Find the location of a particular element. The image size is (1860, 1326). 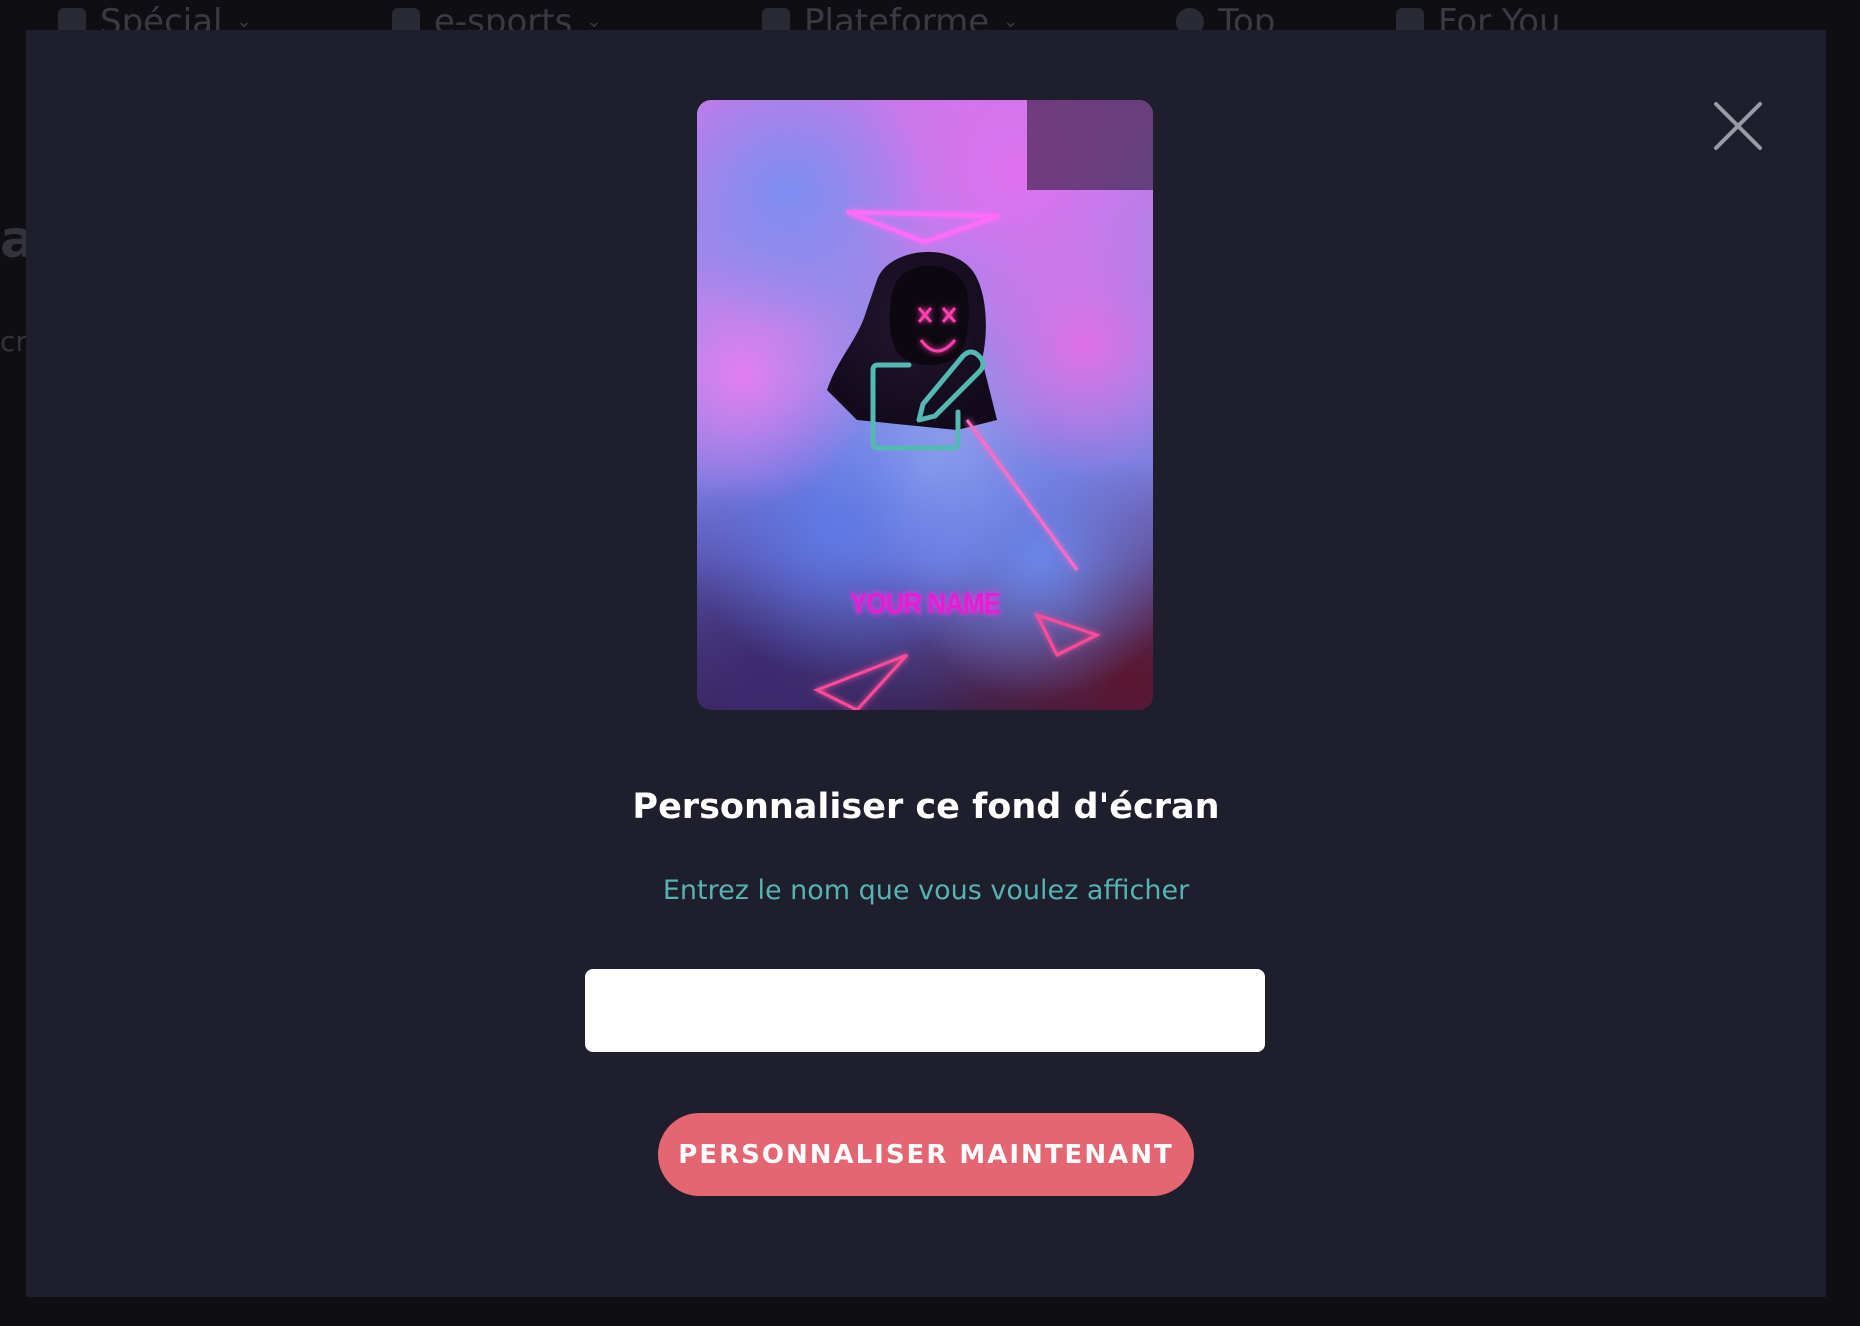

nav-item-top: Top is located at coordinates (1225, 16).